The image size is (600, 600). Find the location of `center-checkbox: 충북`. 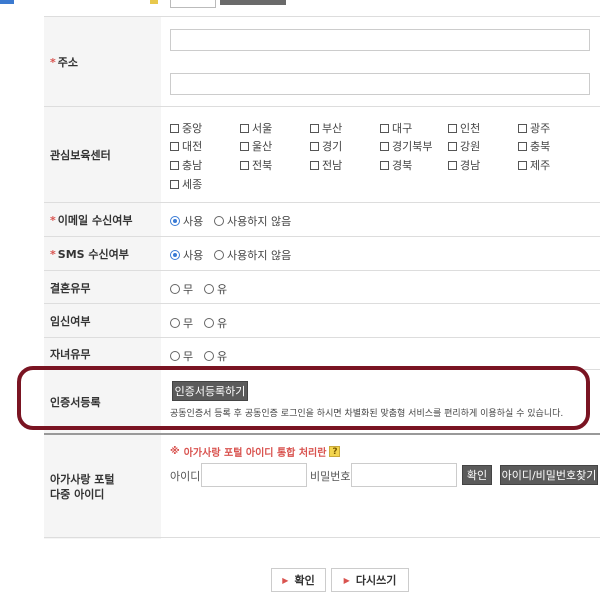

center-checkbox: 충북 is located at coordinates (534, 146).